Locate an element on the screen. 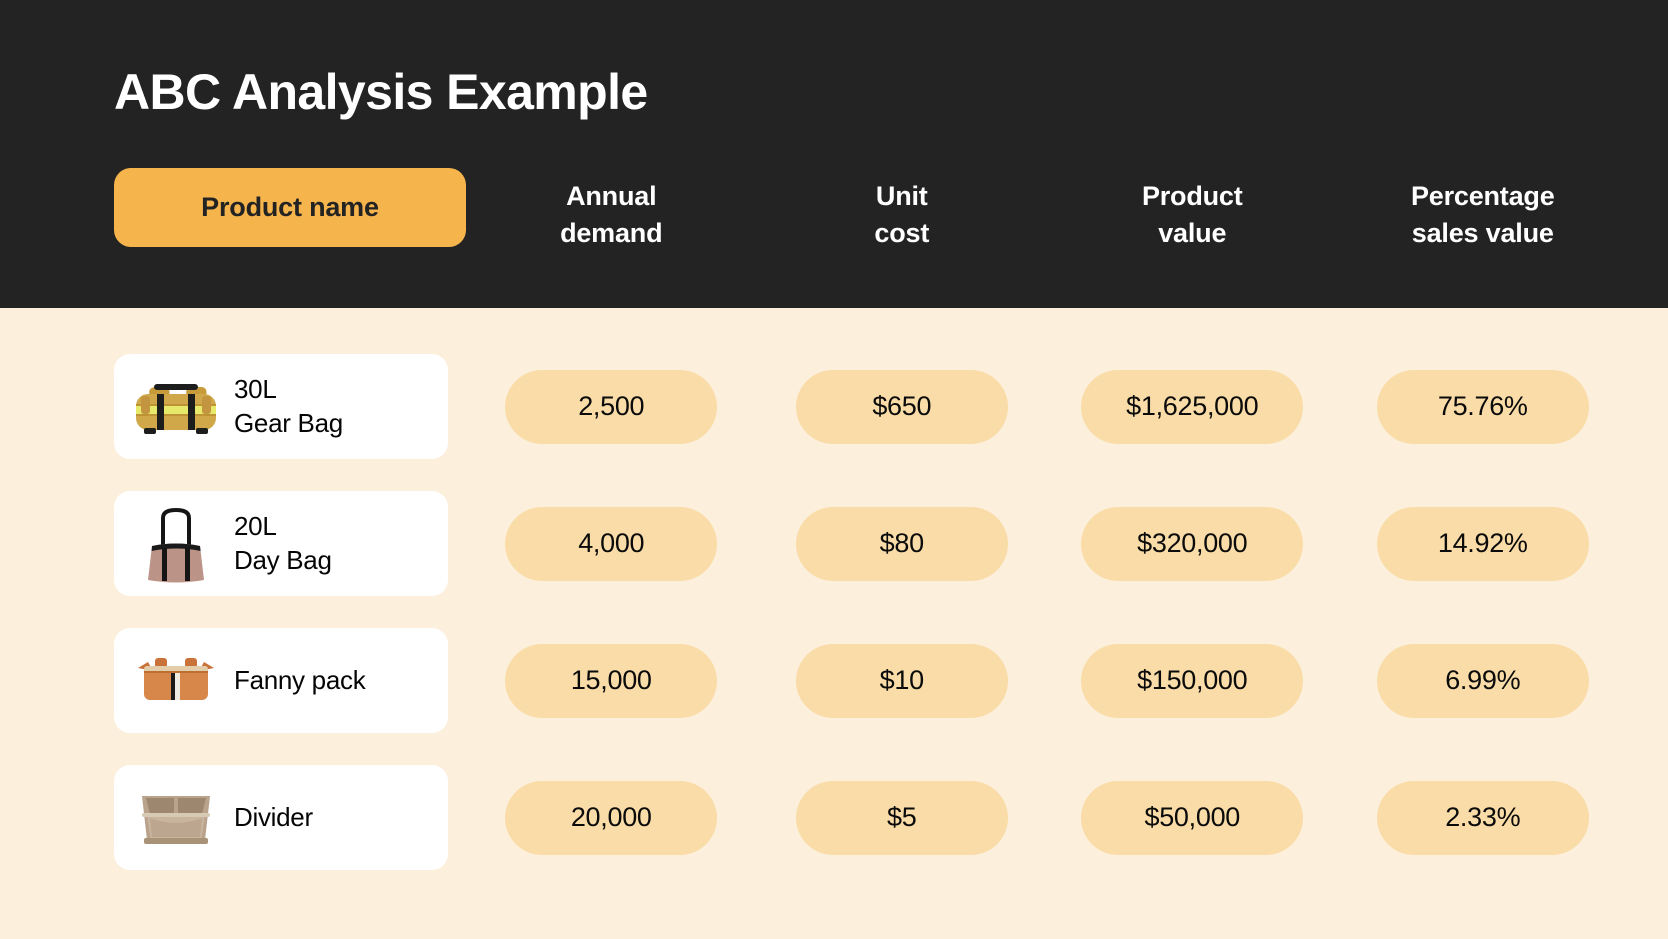 Image resolution: width=1668 pixels, height=939 pixels. product-name-label: 20L Day Bag is located at coordinates (283, 543).